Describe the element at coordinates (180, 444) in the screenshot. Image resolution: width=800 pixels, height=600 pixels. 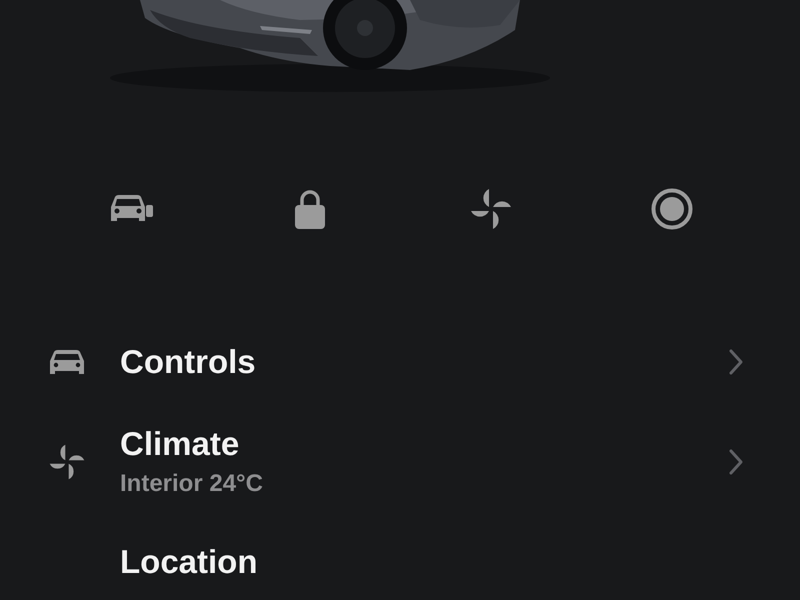
I see `menu-title: Climate` at that location.